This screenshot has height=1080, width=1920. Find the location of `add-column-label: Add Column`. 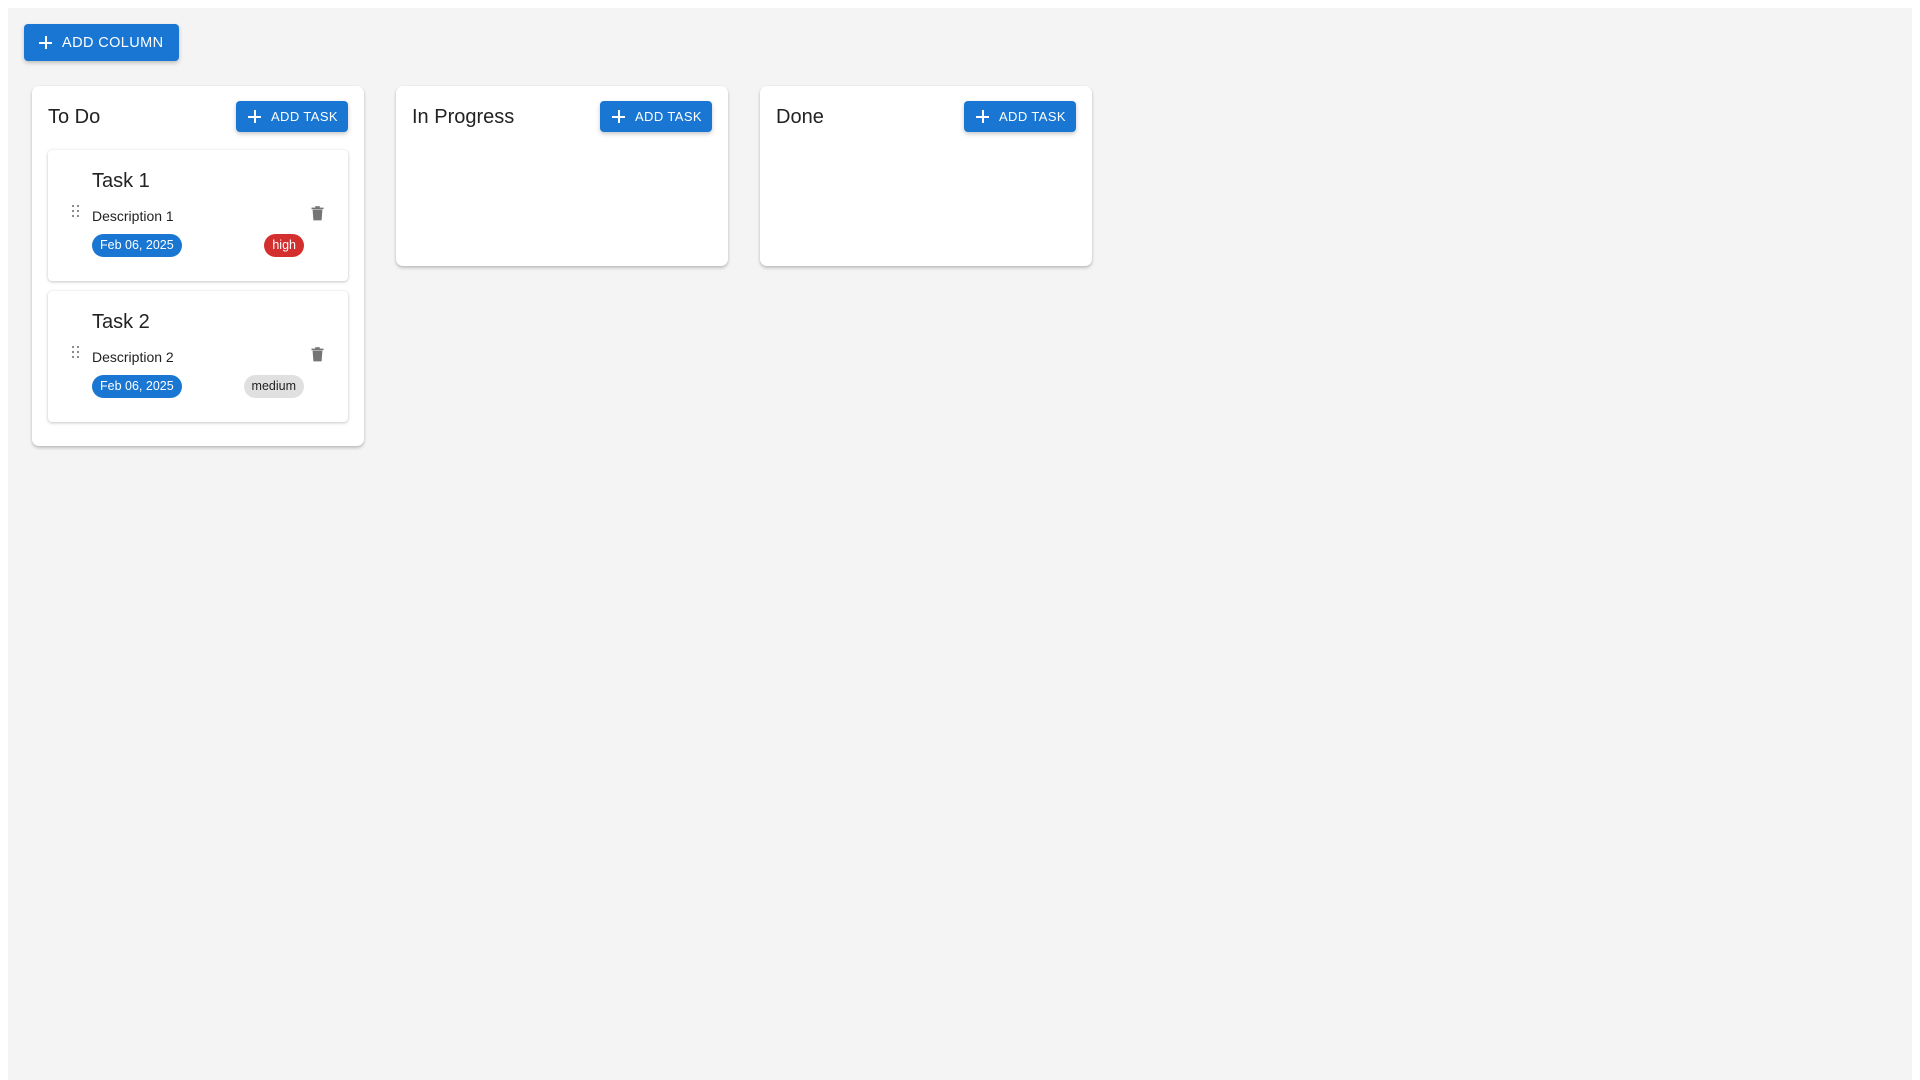

add-column-label: Add Column is located at coordinates (113, 42).